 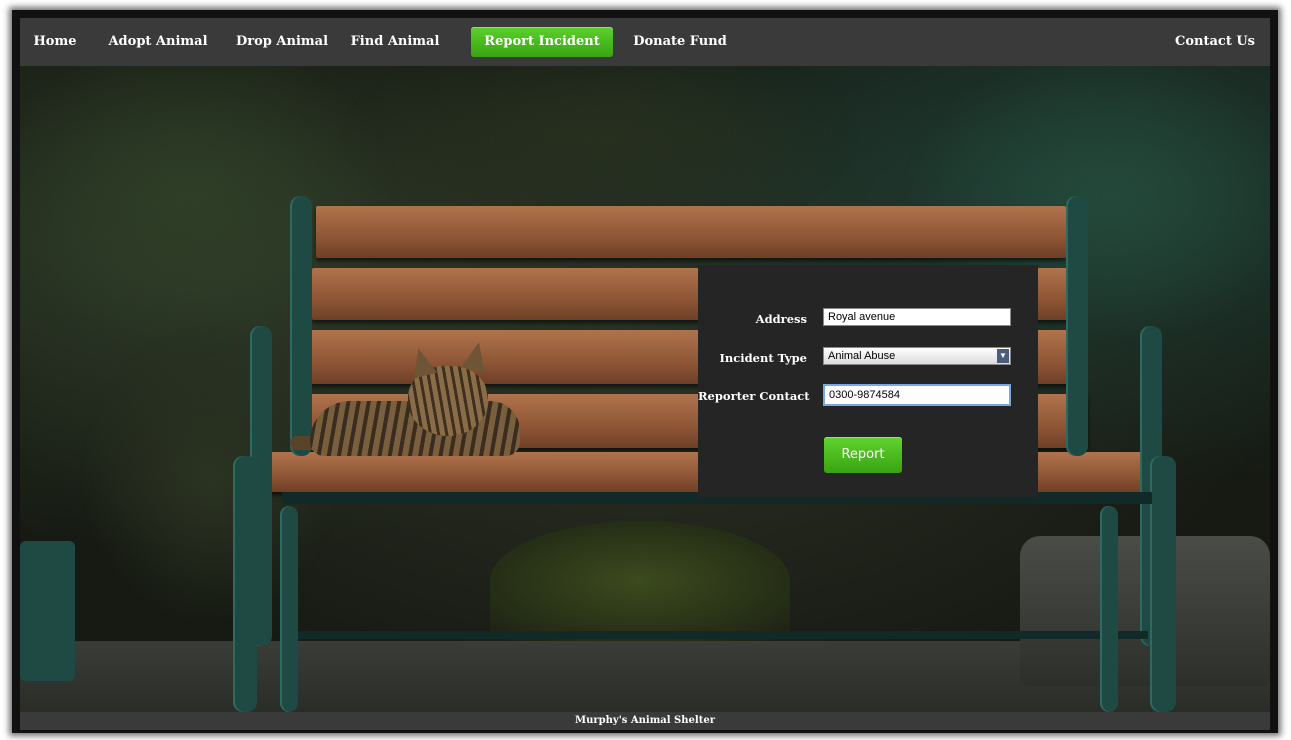 I want to click on incident-type-label: Incident Type, so click(x=763, y=358).